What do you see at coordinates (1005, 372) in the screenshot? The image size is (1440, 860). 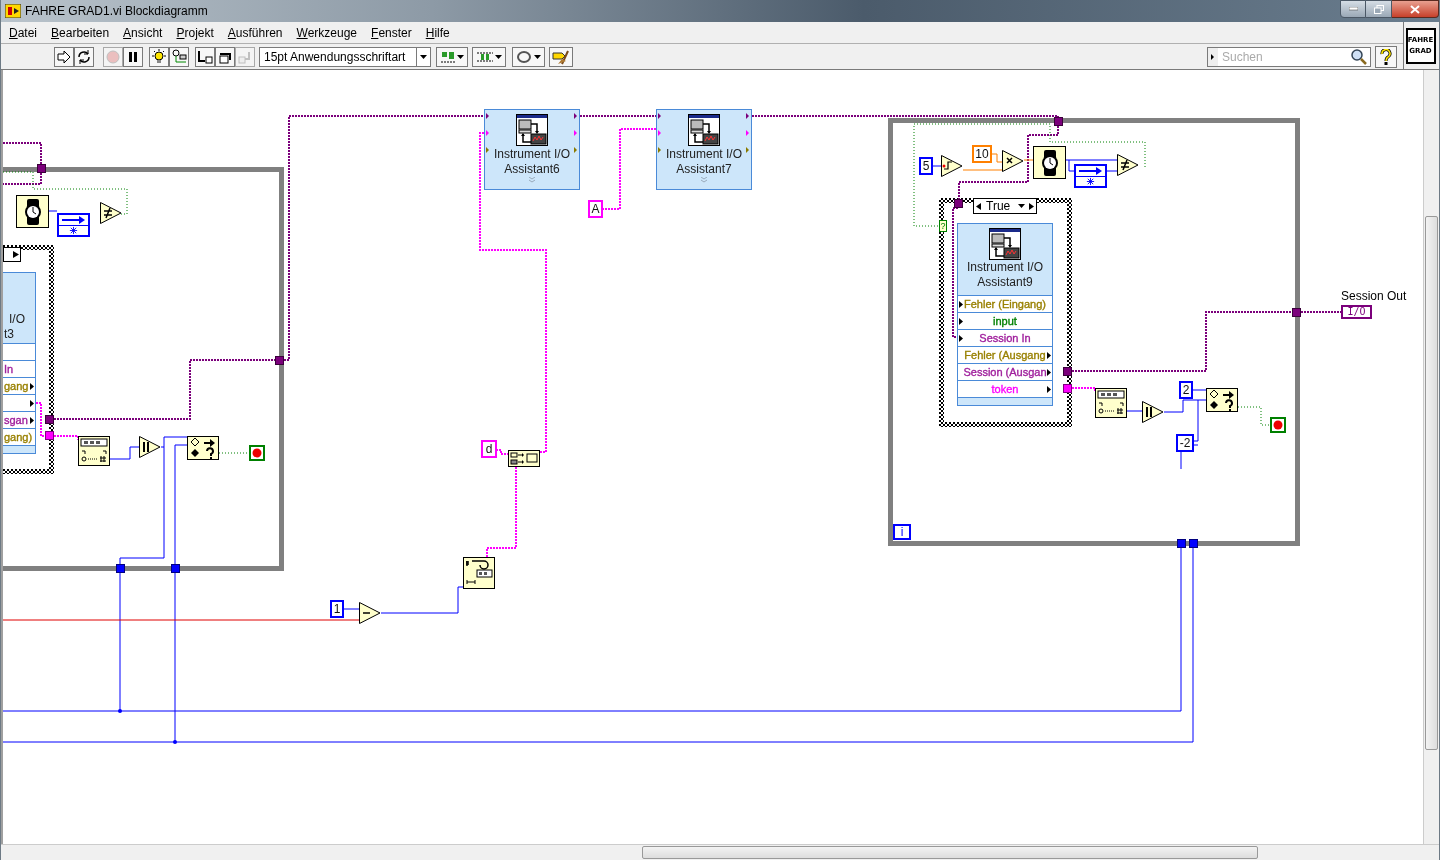 I see `terminal-label: Session (Ausgan` at bounding box center [1005, 372].